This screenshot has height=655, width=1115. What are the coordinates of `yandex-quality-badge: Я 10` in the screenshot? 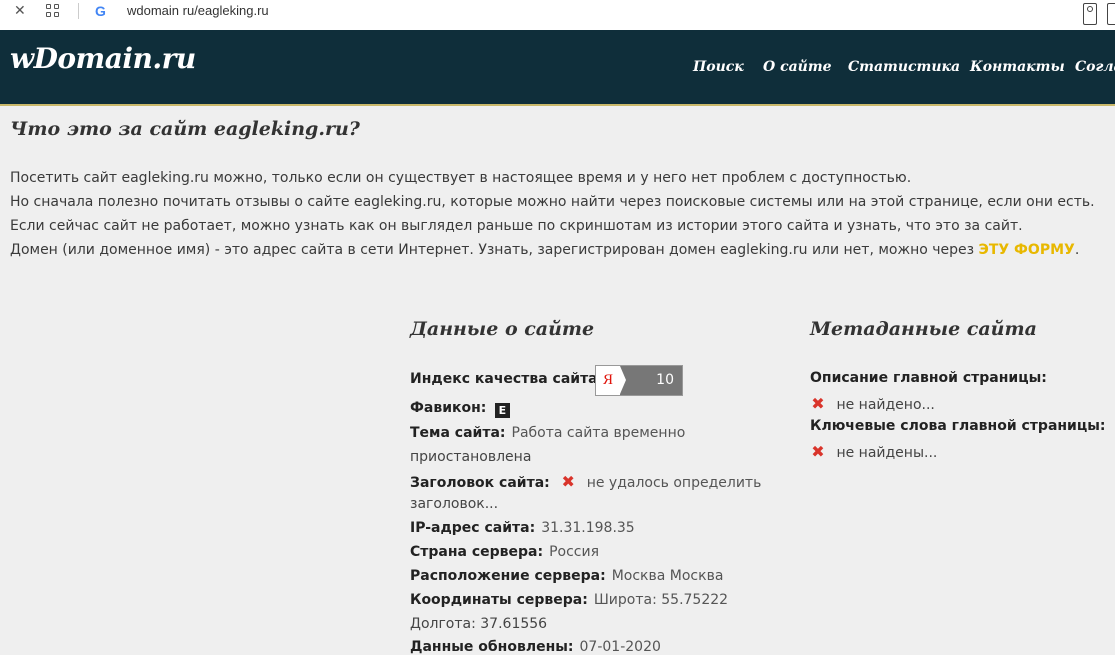 It's located at (639, 380).